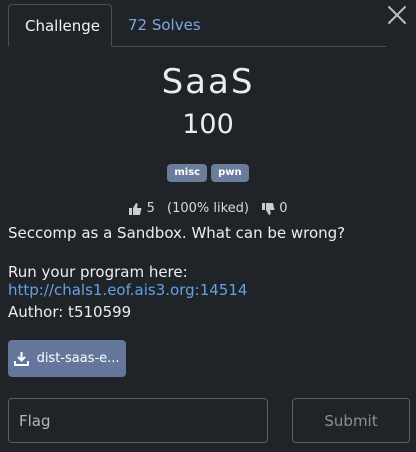  What do you see at coordinates (138, 420) in the screenshot?
I see `flag-input` at bounding box center [138, 420].